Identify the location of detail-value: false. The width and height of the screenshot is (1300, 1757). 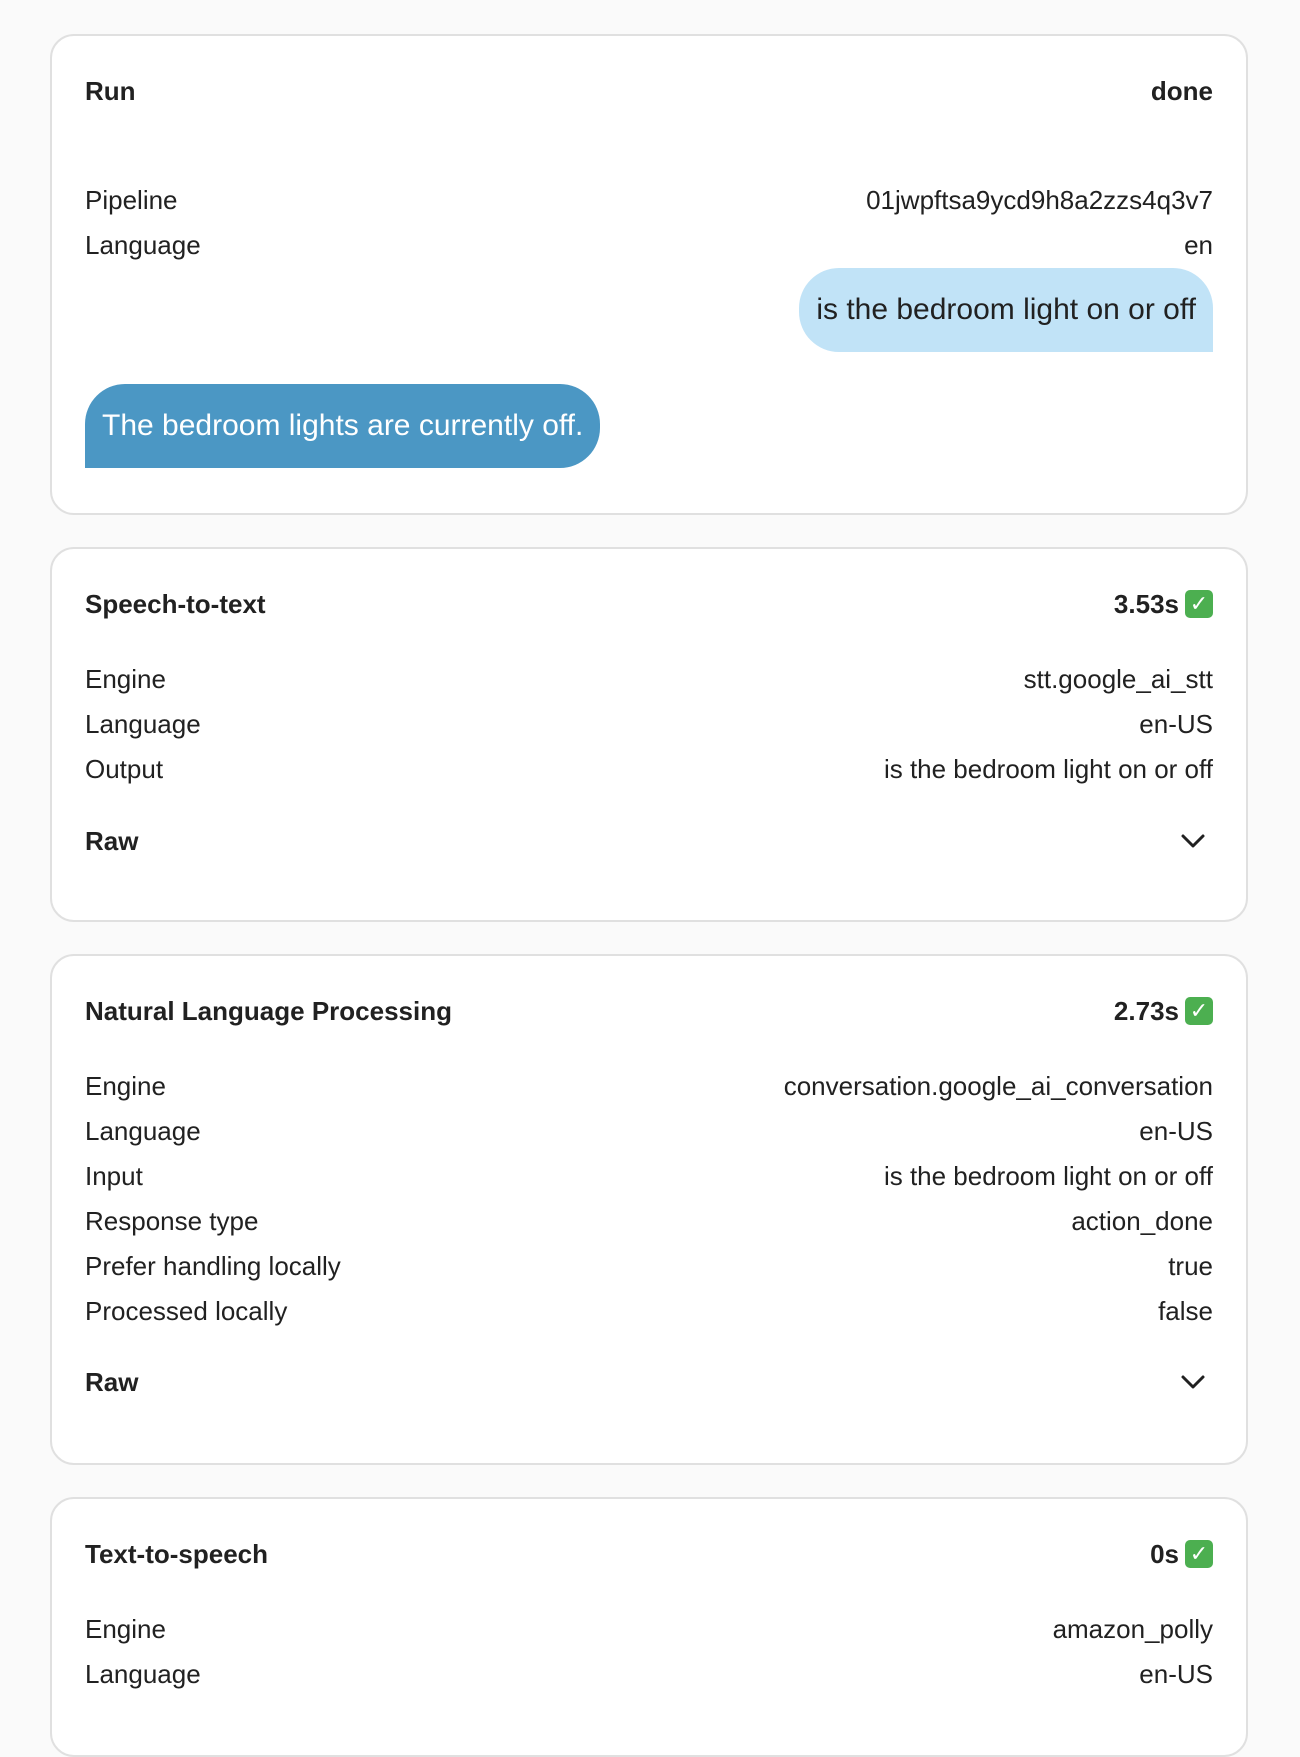
(1185, 1311).